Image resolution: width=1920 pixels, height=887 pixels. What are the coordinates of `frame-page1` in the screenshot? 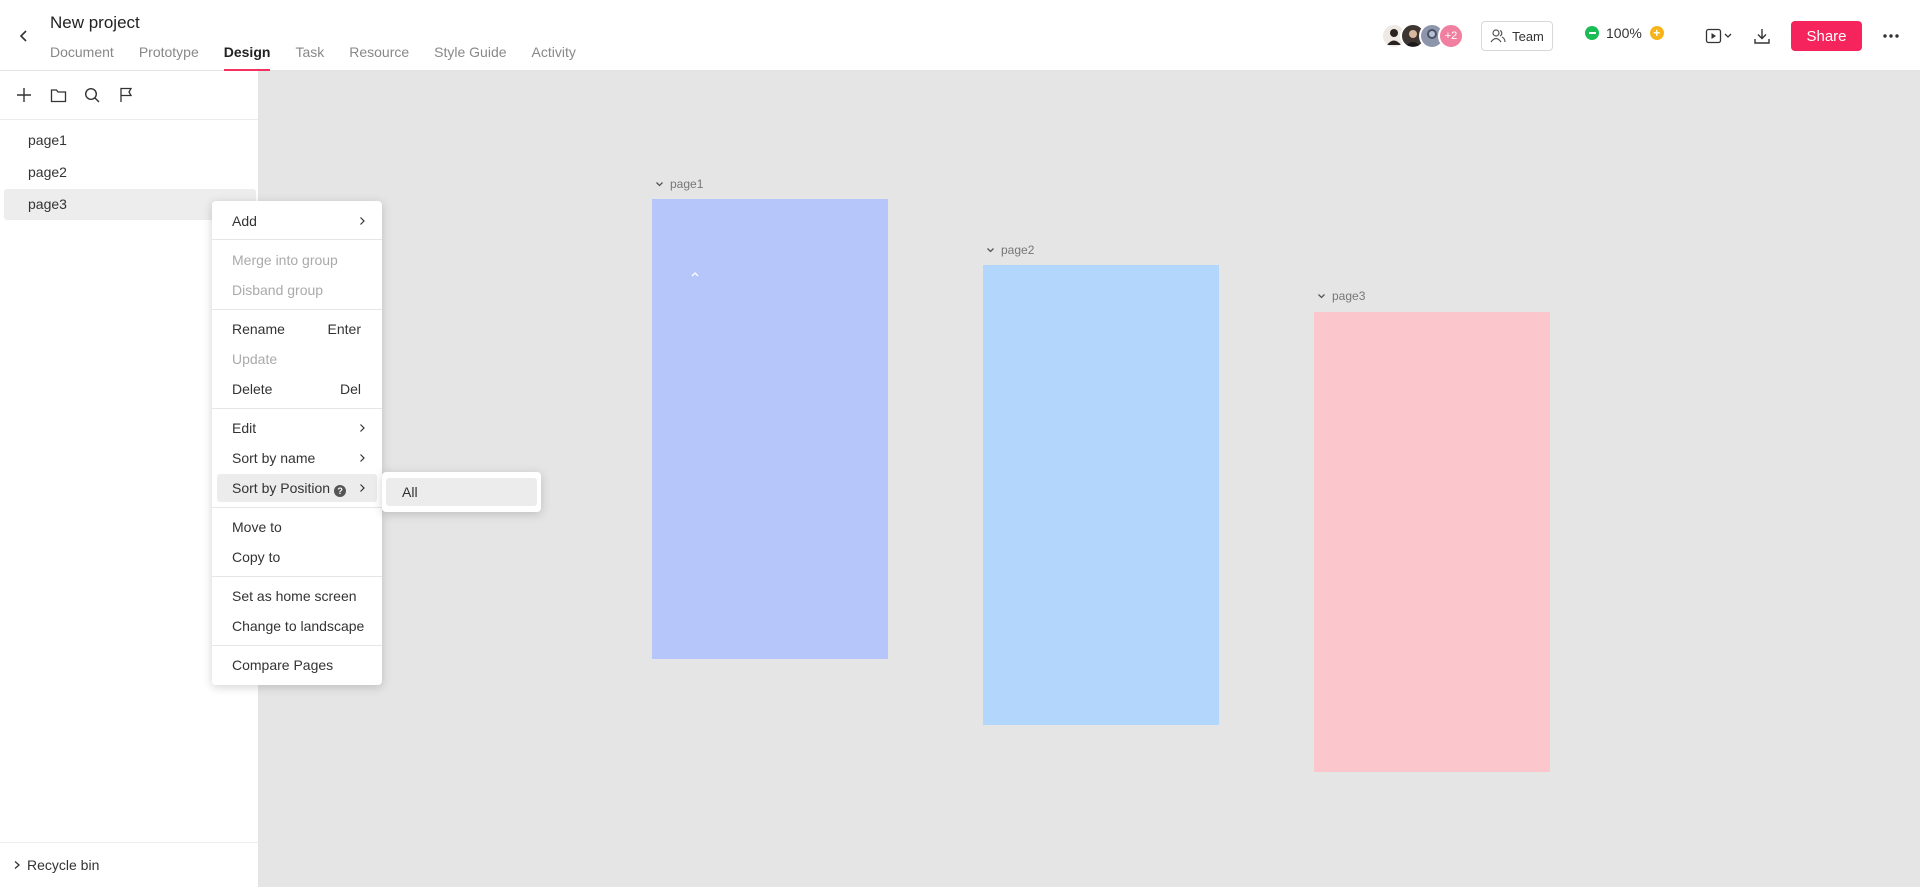 It's located at (770, 429).